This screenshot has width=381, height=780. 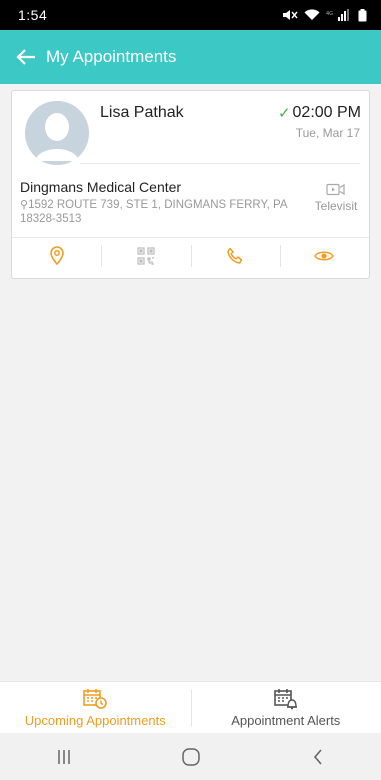 I want to click on back-button, so click(x=26, y=57).